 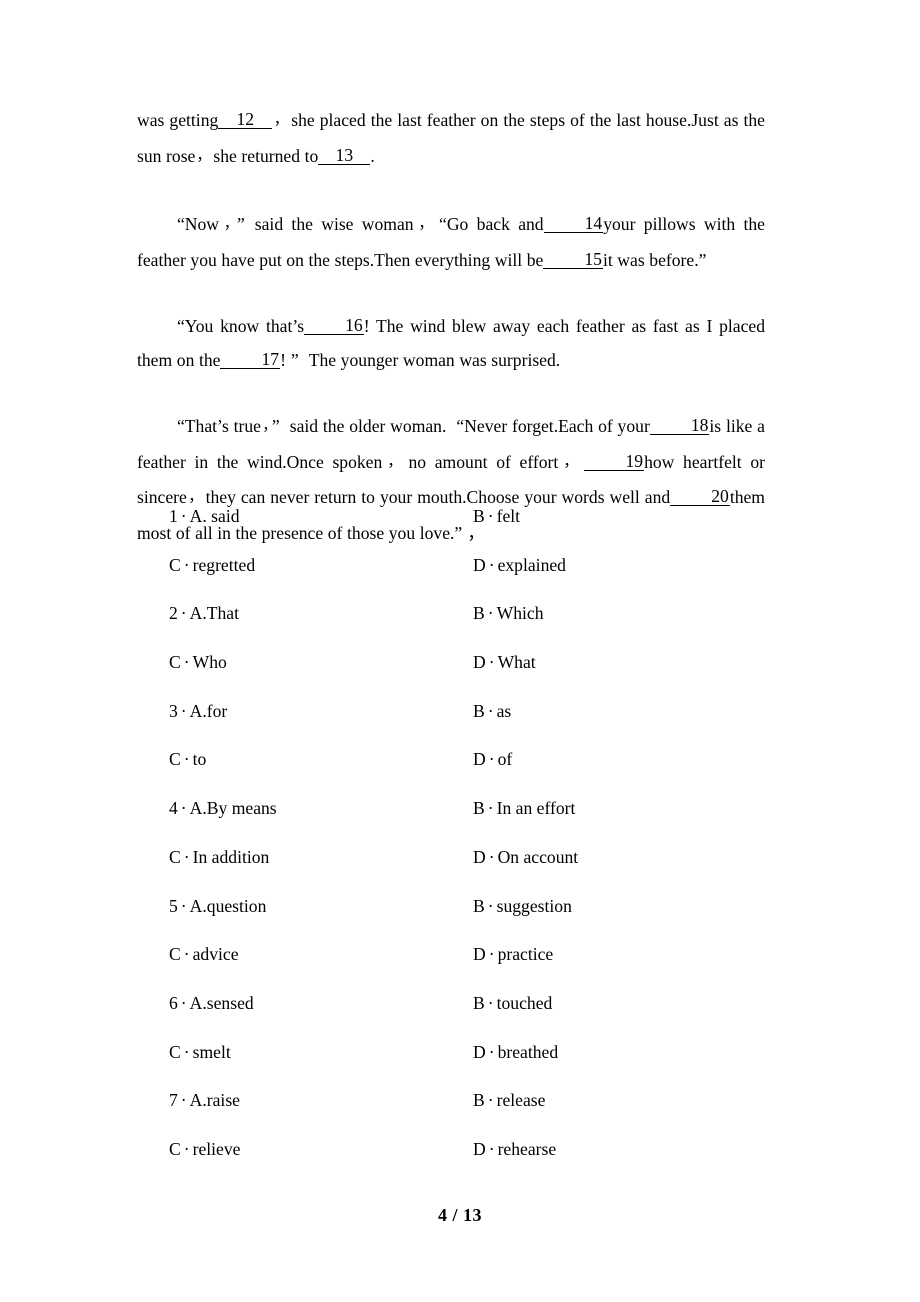 I want to click on option-5-d: D · practice, so click(x=513, y=954).